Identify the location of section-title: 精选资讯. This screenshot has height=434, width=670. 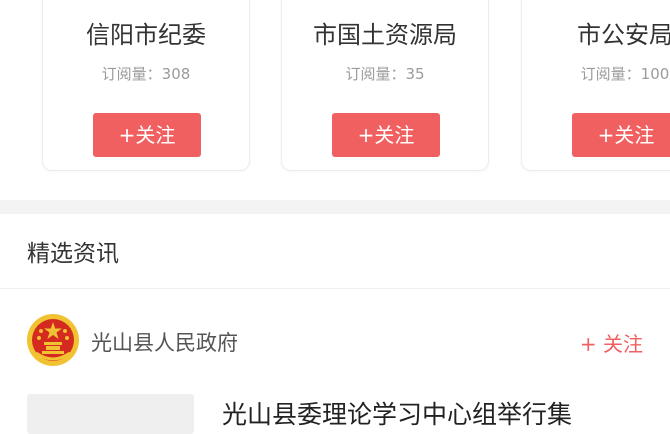
(73, 254).